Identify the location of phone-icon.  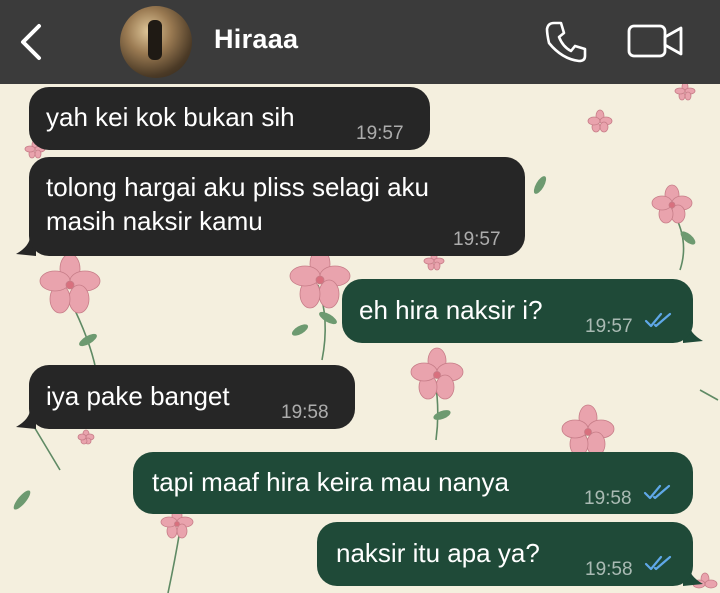
(566, 42).